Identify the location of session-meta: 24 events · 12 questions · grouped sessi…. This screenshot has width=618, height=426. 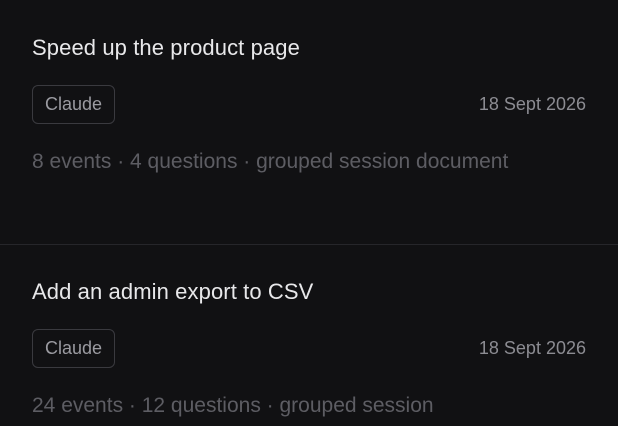
(233, 405).